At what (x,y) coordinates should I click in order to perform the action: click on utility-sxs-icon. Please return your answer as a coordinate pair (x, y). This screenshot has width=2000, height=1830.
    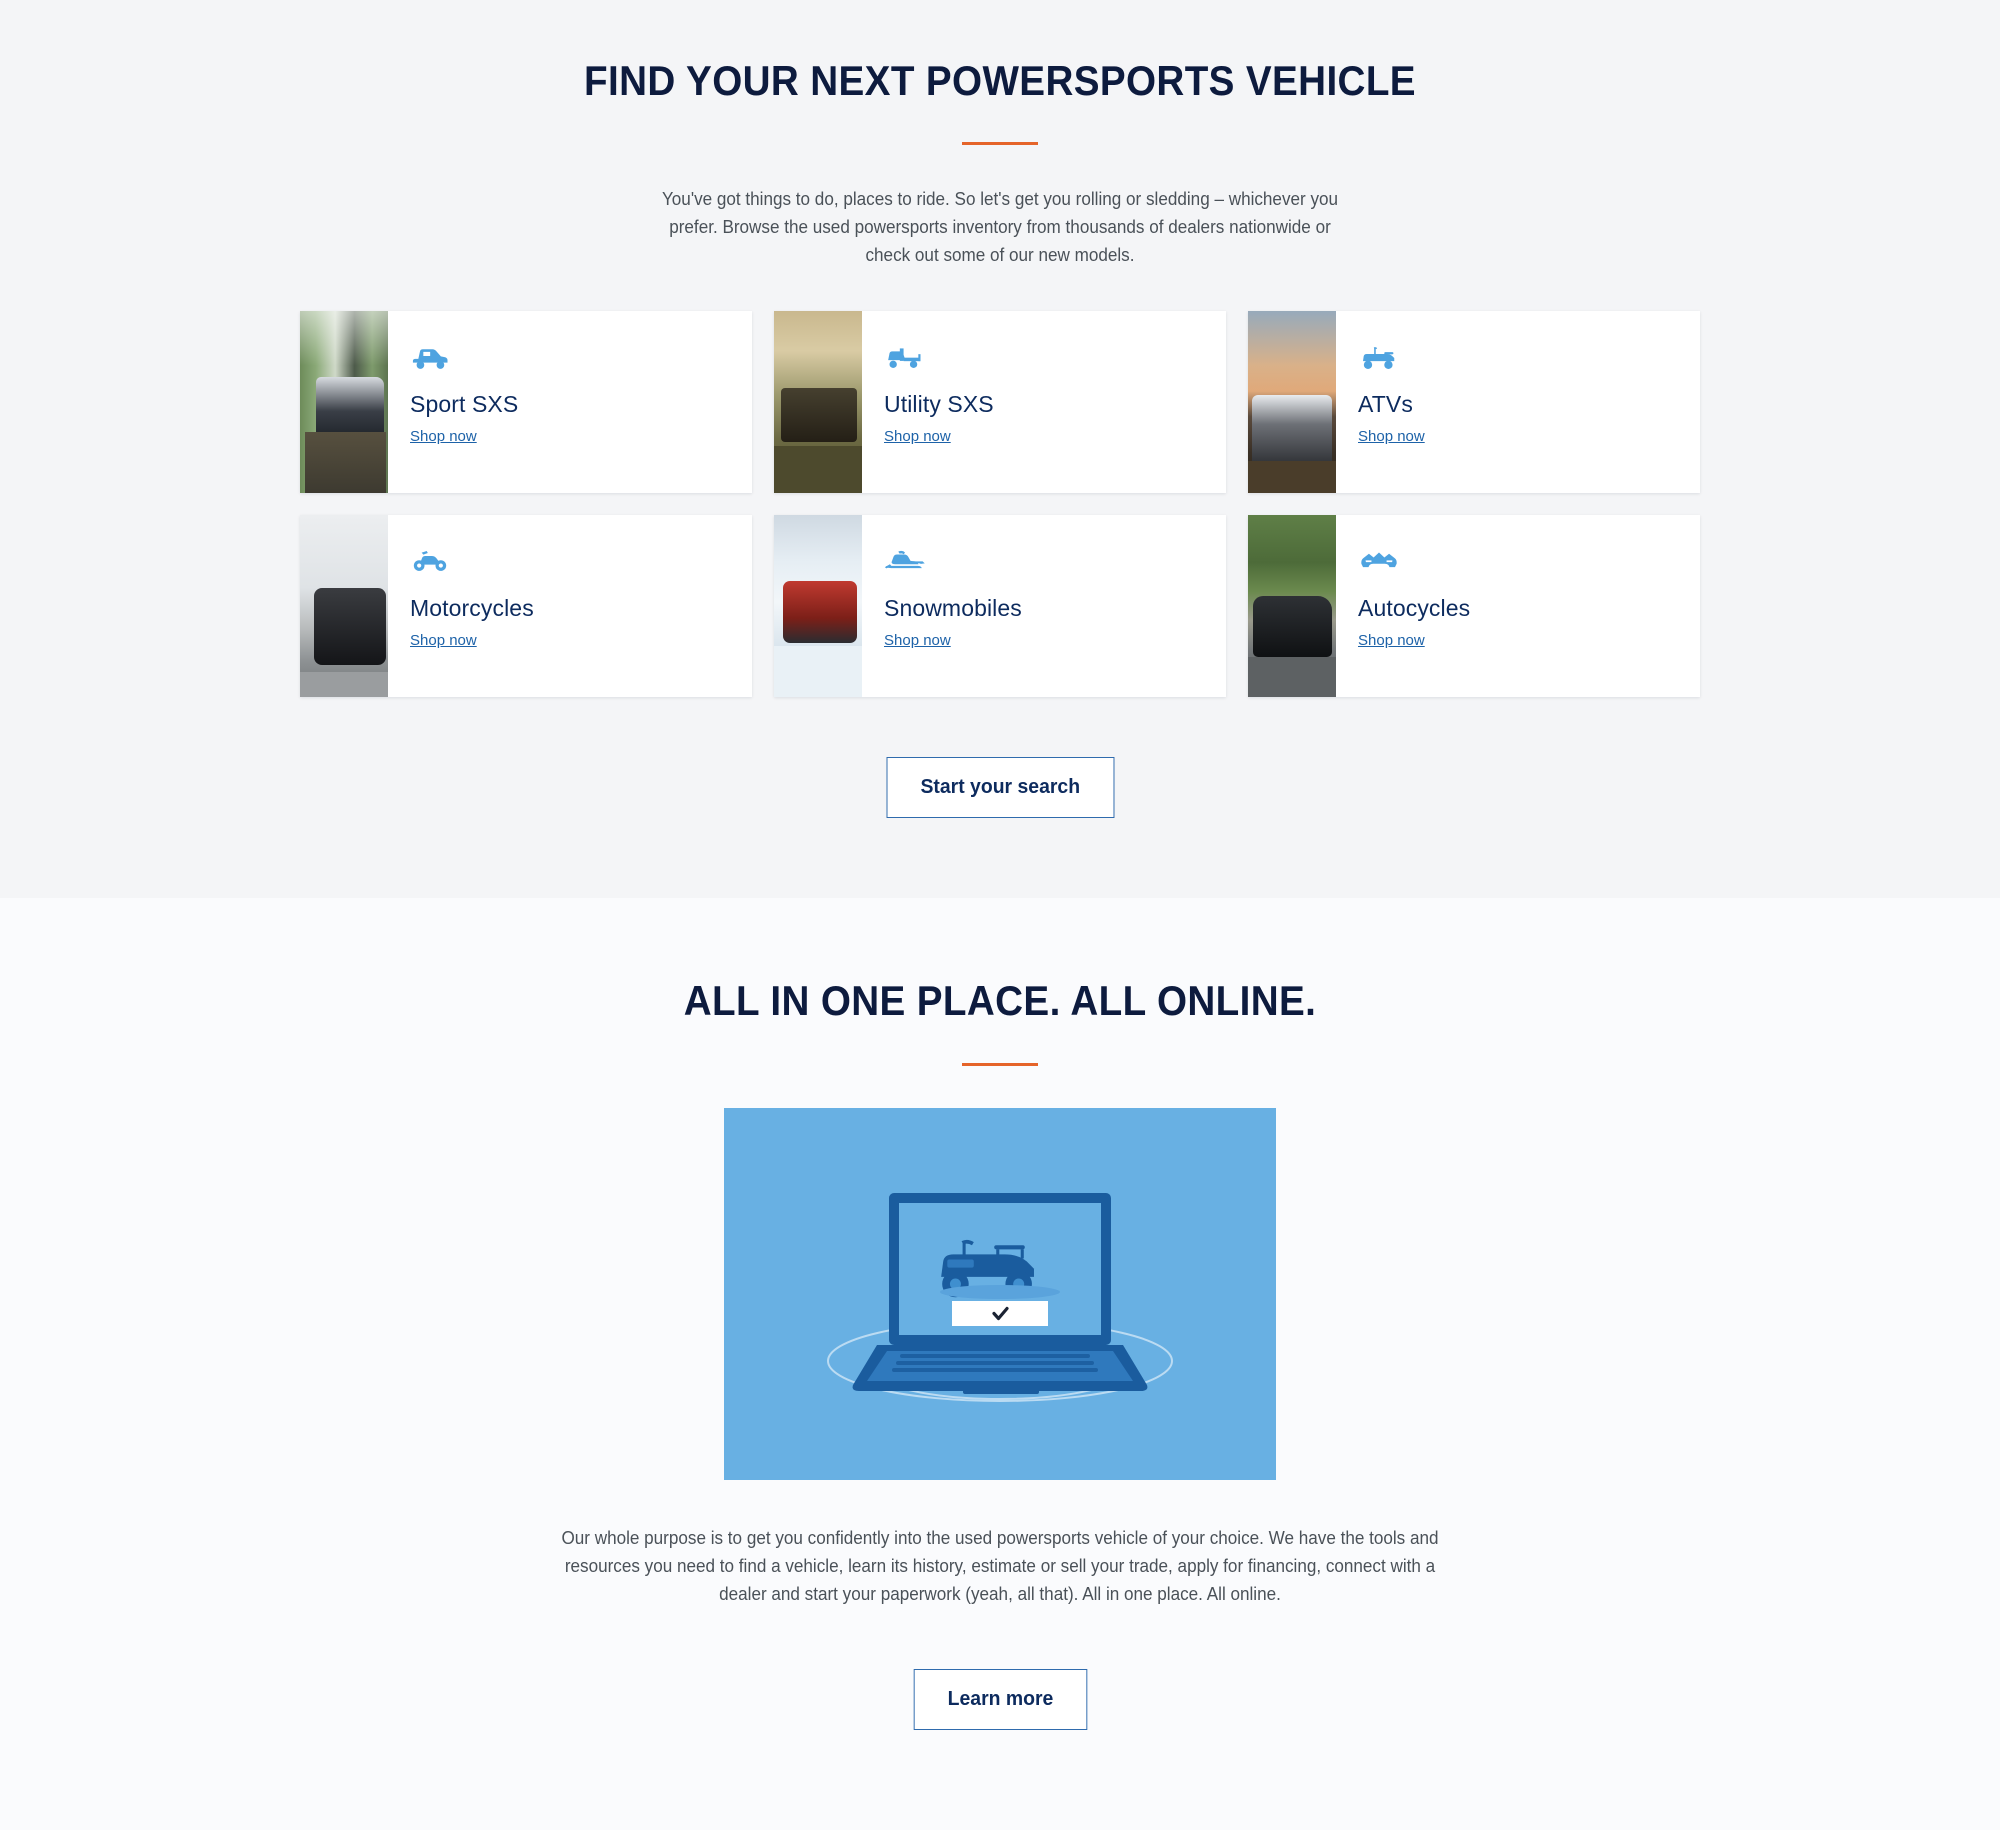
    Looking at the image, I should click on (1055, 360).